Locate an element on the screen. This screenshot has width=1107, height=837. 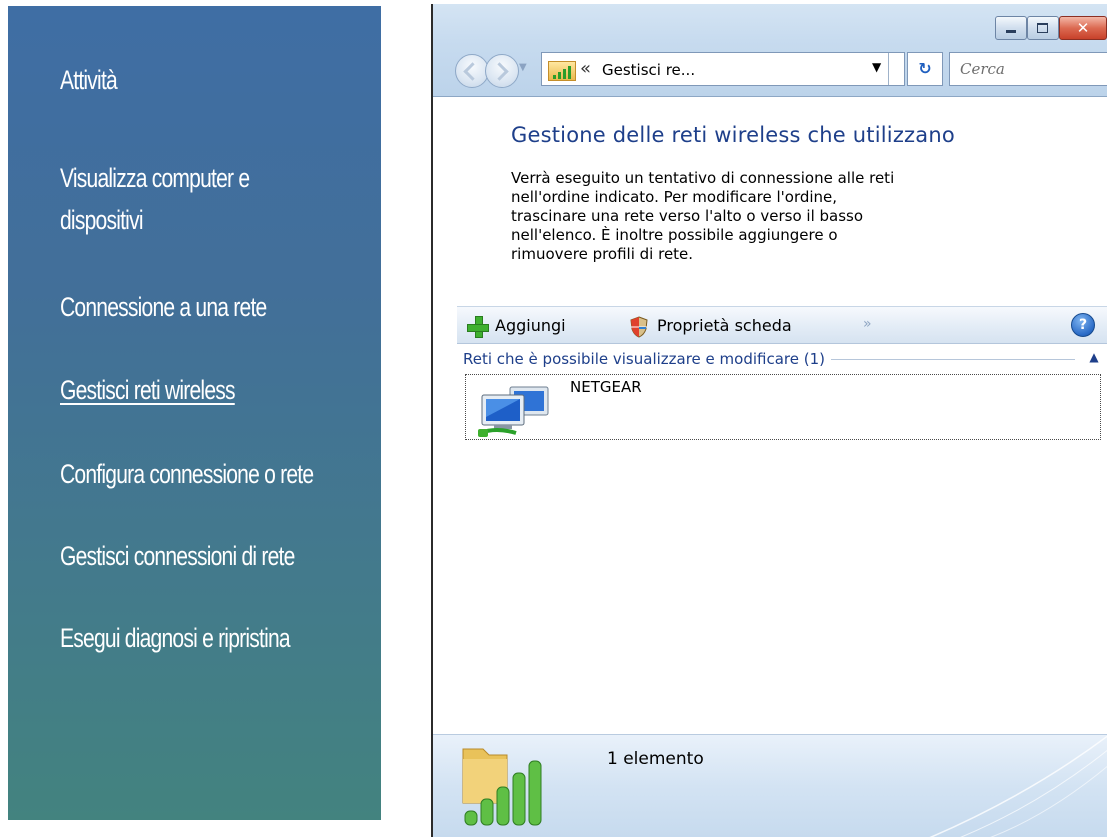
task-view-computers: Visualizza computer e is located at coordinates (155, 178).